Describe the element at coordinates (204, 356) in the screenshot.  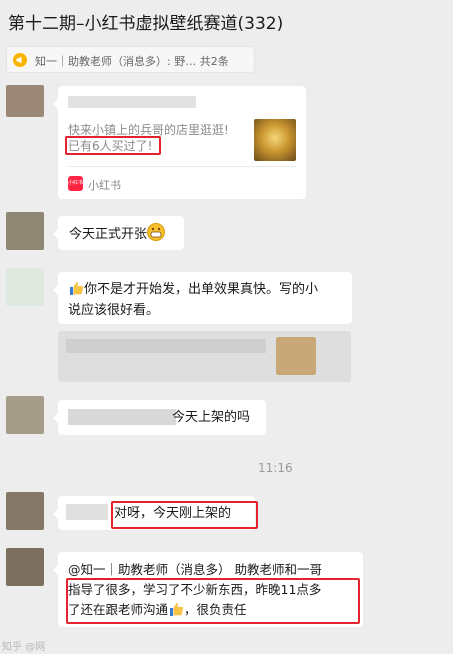
I see `quoted-image-preview` at that location.